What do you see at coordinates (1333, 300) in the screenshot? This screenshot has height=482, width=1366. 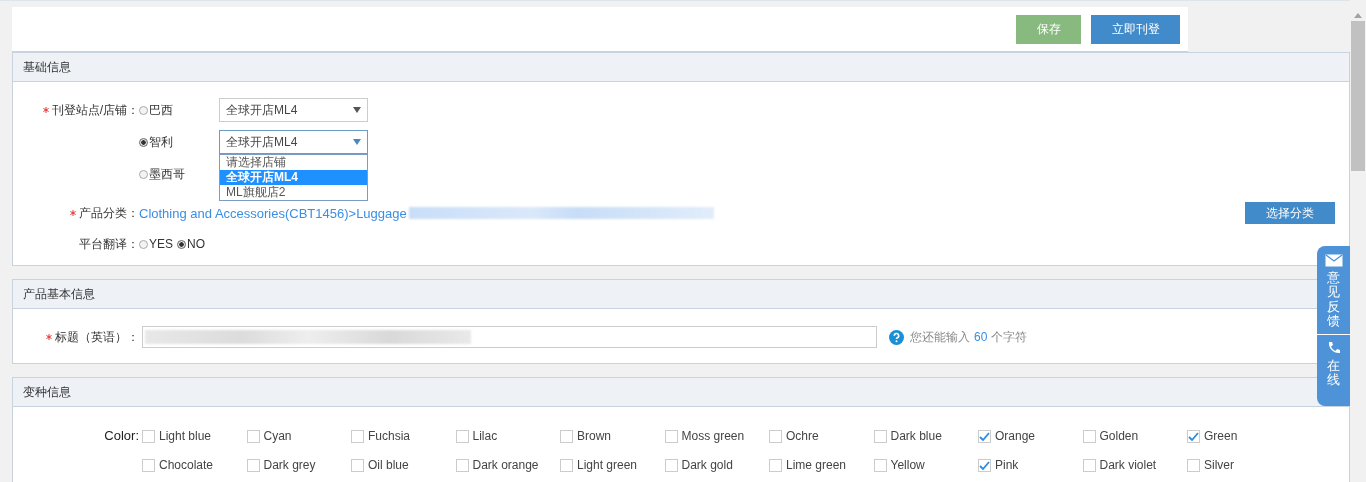 I see `feedback-label: 意见反馈` at bounding box center [1333, 300].